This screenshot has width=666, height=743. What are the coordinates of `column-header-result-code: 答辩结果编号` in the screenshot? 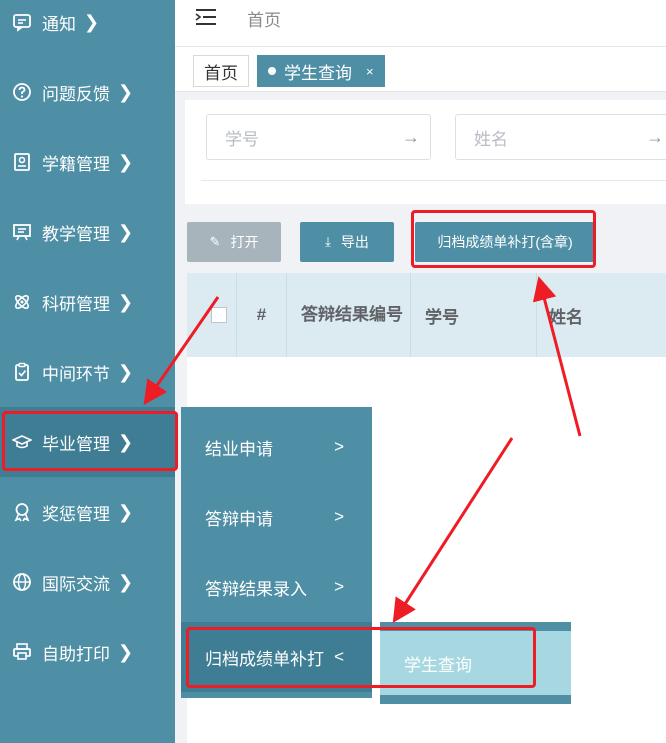 It's located at (349, 315).